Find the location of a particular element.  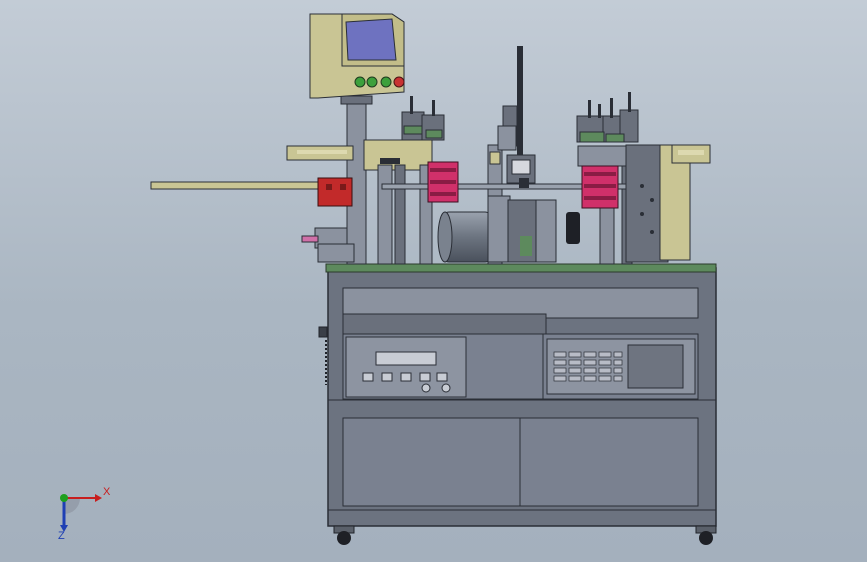

table-plate is located at coordinates (521, 268).